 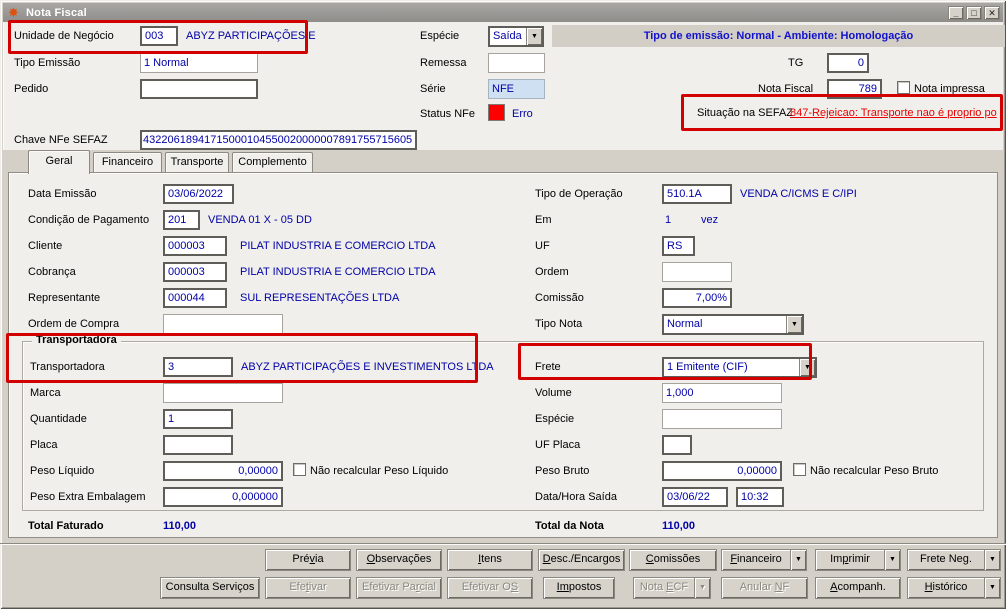 What do you see at coordinates (223, 324) in the screenshot?
I see `ordem-compra-field` at bounding box center [223, 324].